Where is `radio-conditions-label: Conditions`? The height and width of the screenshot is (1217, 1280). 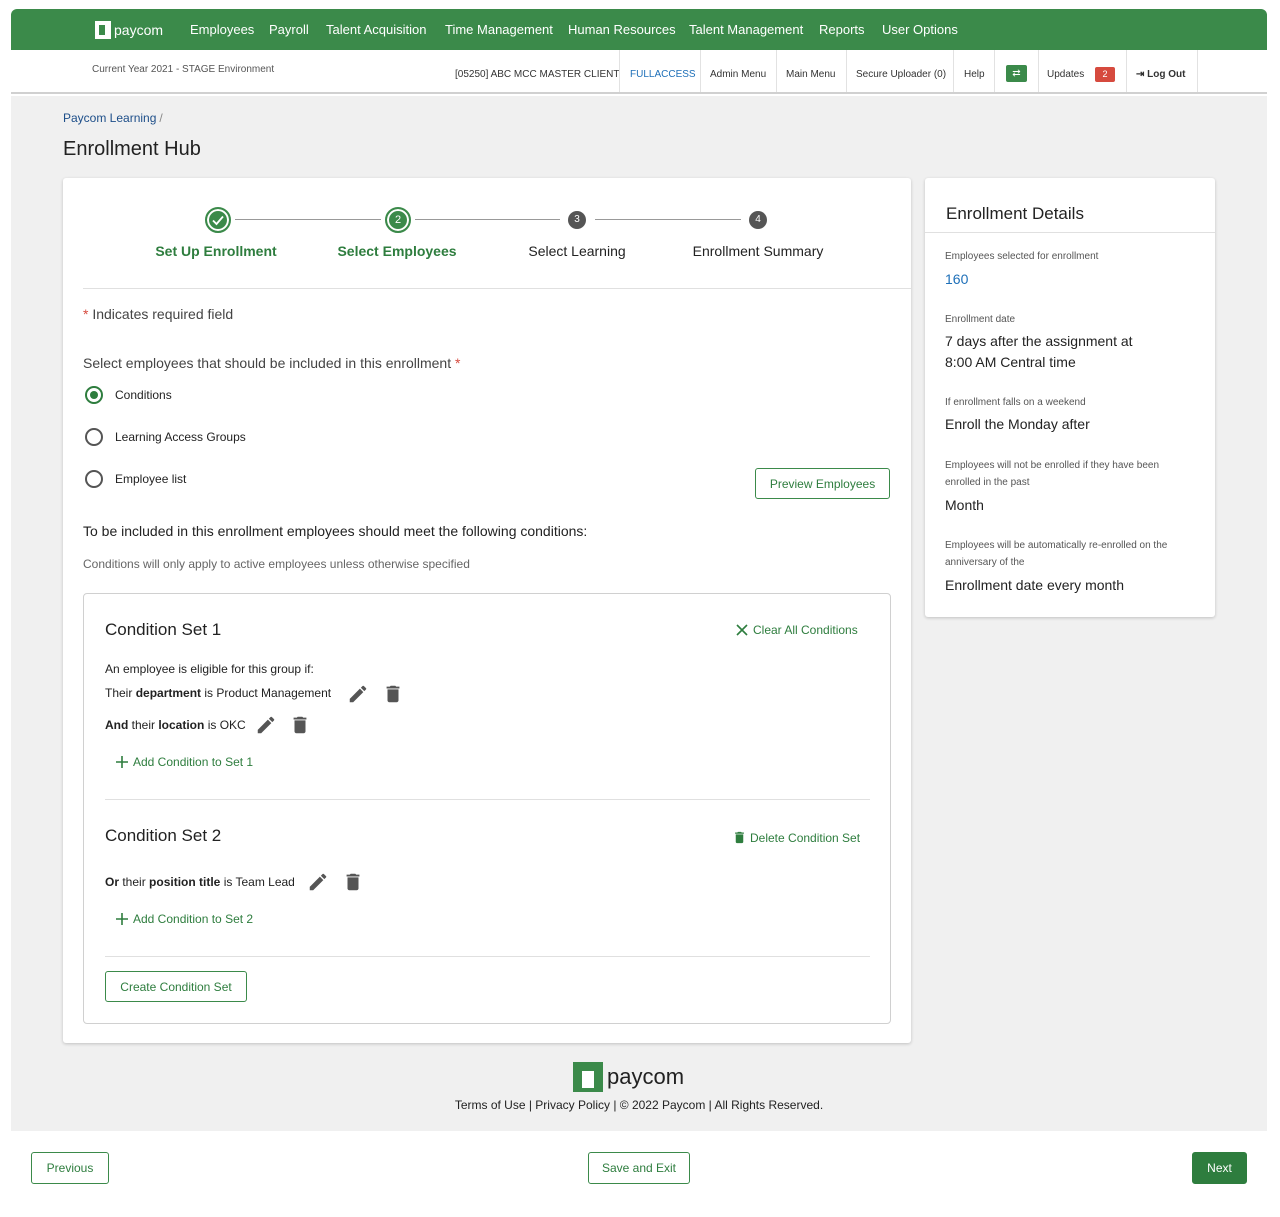
radio-conditions-label: Conditions is located at coordinates (143, 395).